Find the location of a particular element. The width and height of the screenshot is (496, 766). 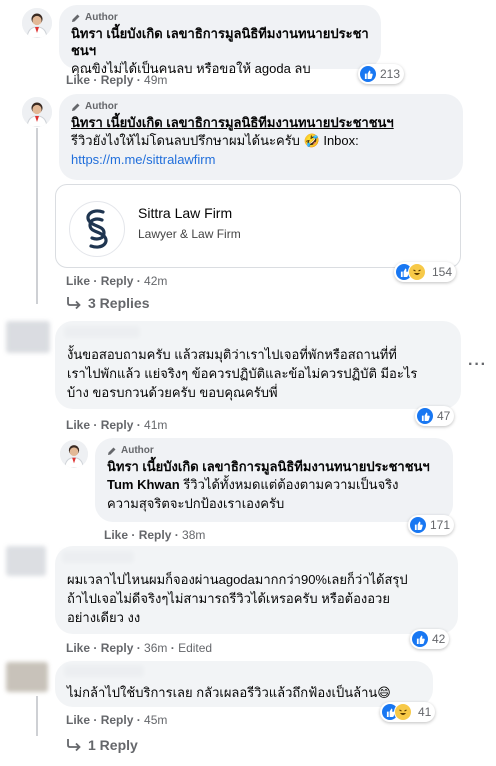

reaction-summary: 171 is located at coordinates (431, 525).